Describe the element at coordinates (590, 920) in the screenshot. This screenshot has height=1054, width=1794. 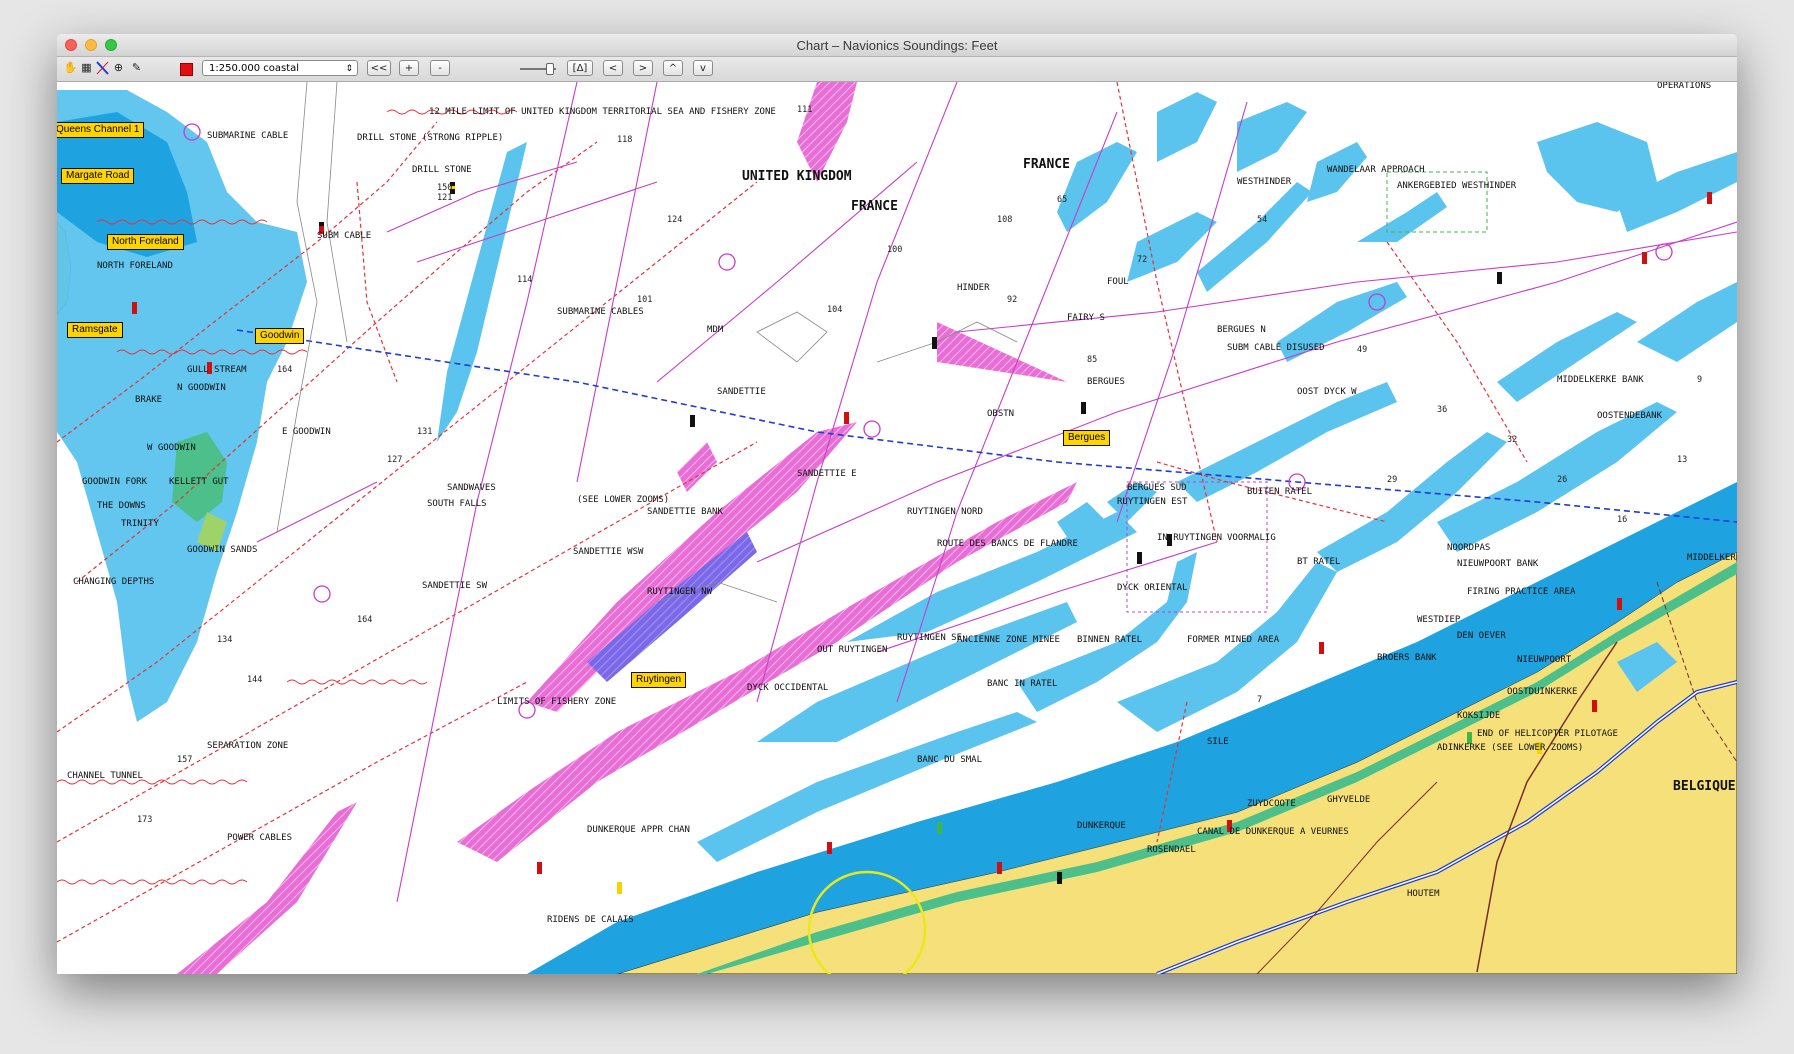
I see `chart-label: RIDENS DE CALAIS` at that location.